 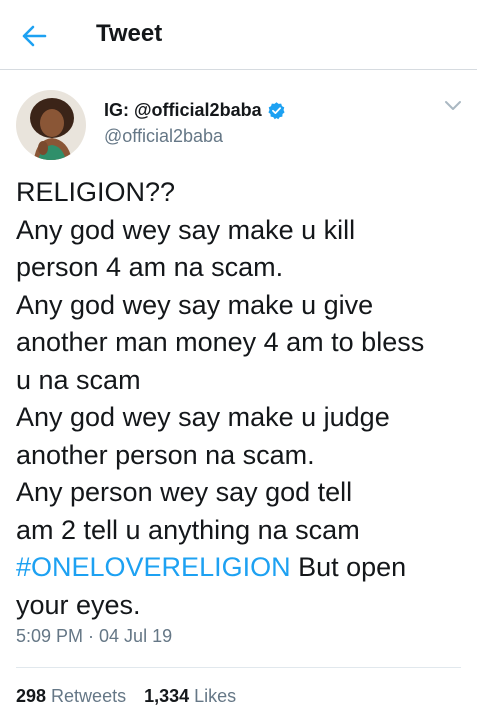 What do you see at coordinates (220, 342) in the screenshot?
I see `tweet-line: another man money 4 am to bless` at bounding box center [220, 342].